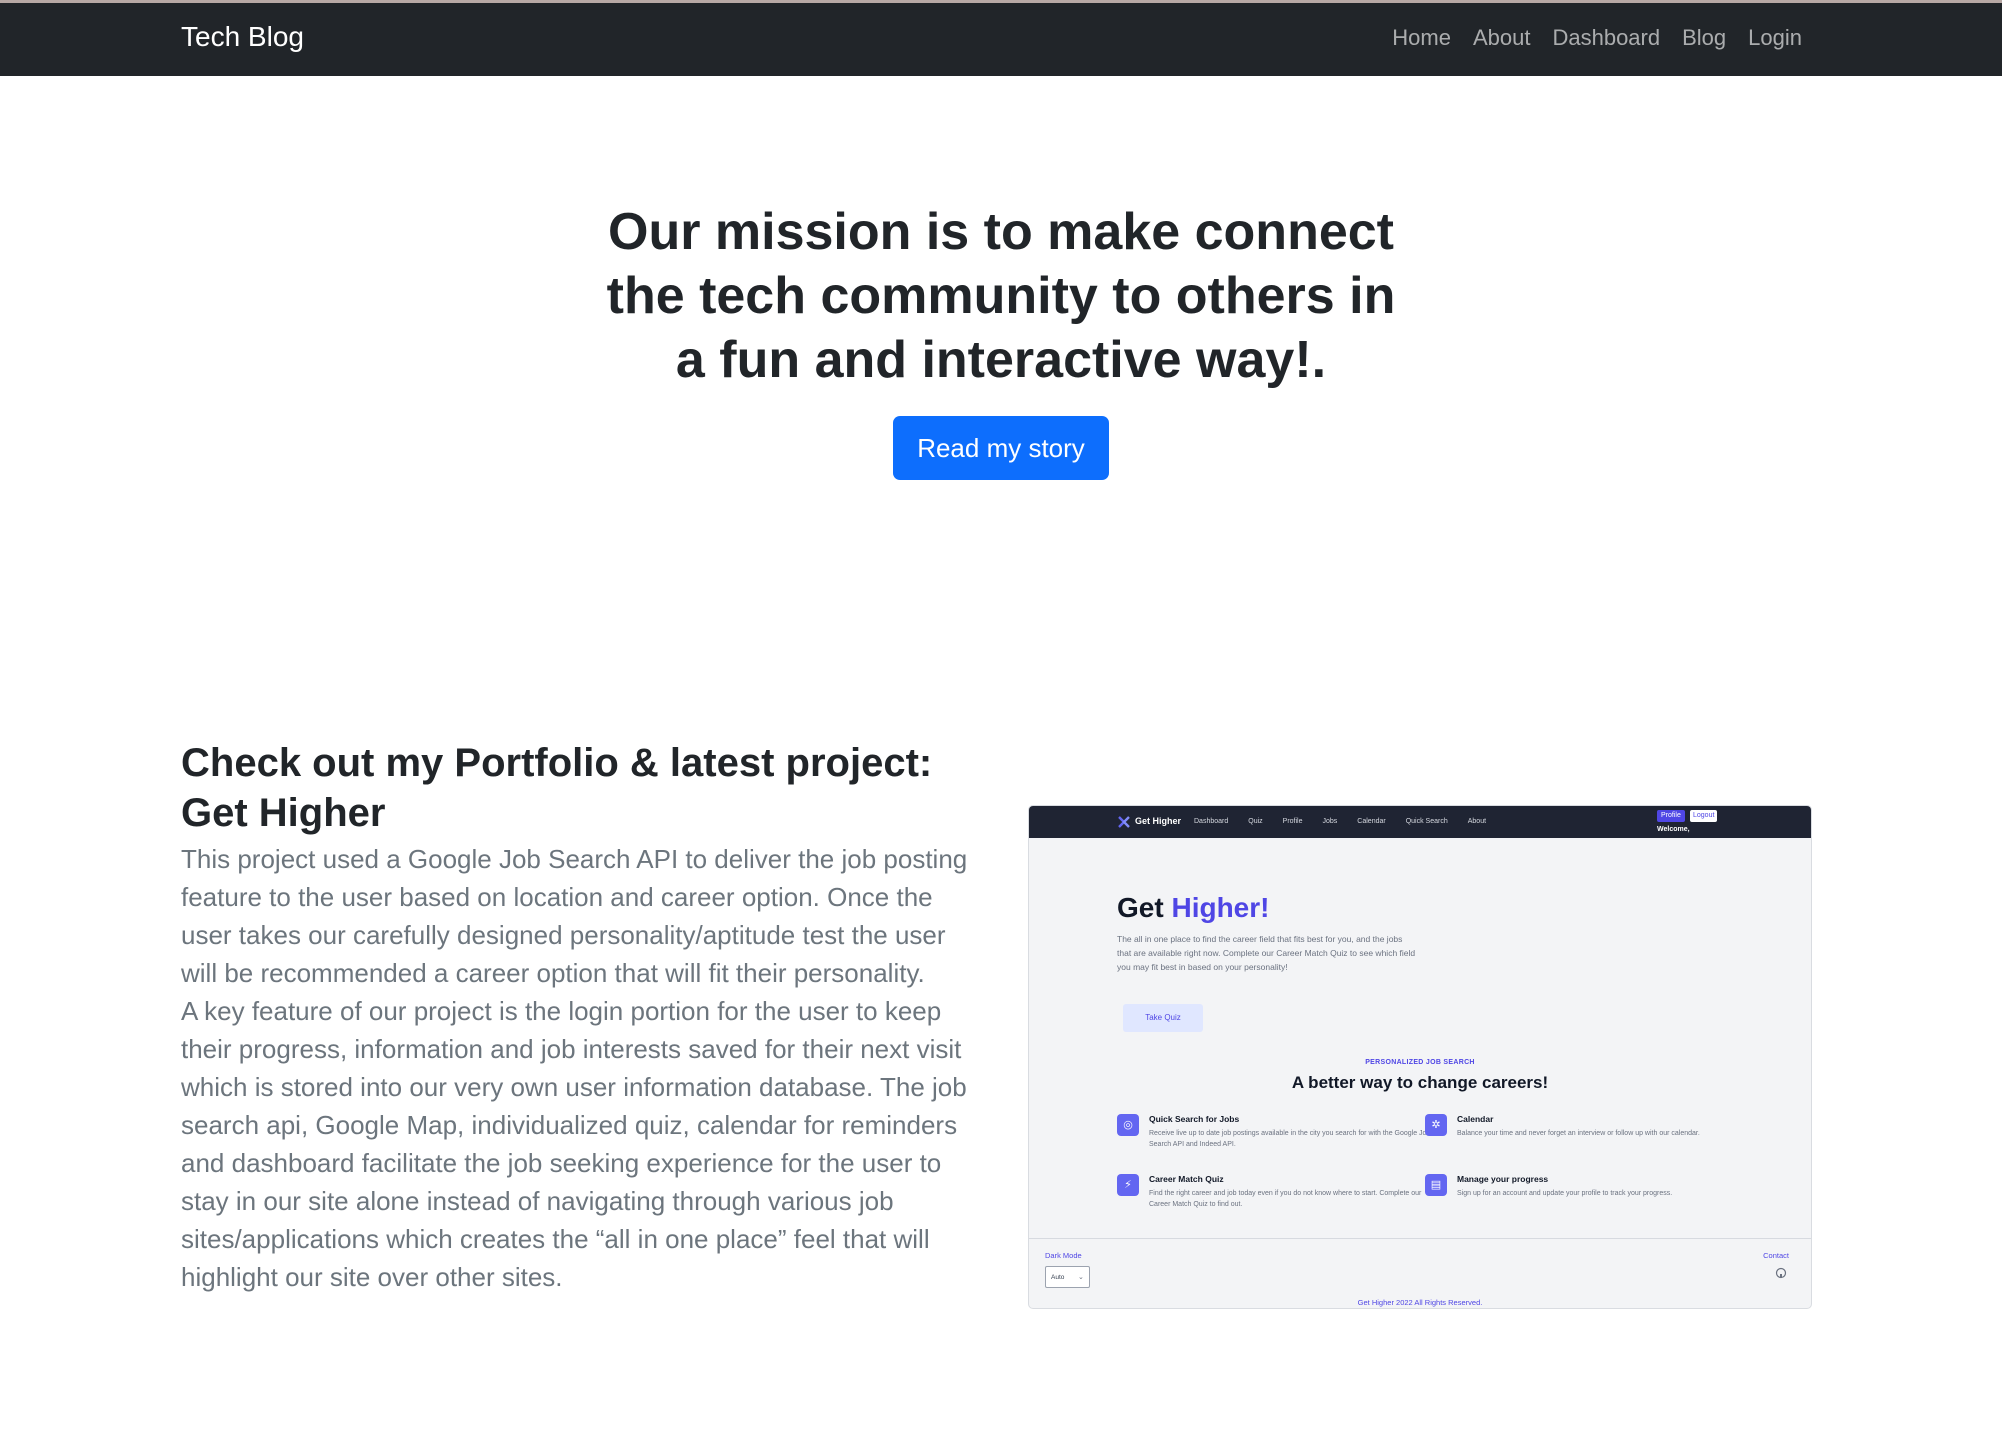 Image resolution: width=2002 pixels, height=1442 pixels. I want to click on screenshot-select-value: Auto, so click(1058, 1277).